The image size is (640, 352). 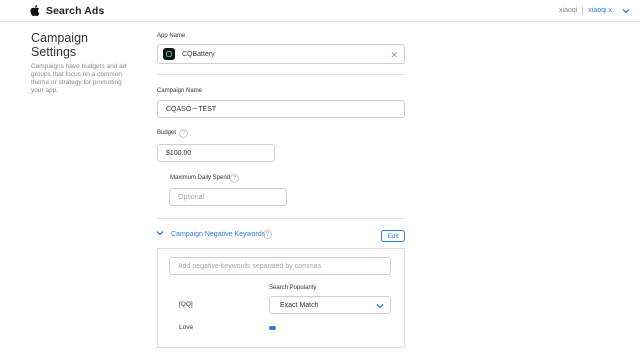 What do you see at coordinates (281, 54) in the screenshot?
I see `app-name-field: CQBattery ✕` at bounding box center [281, 54].